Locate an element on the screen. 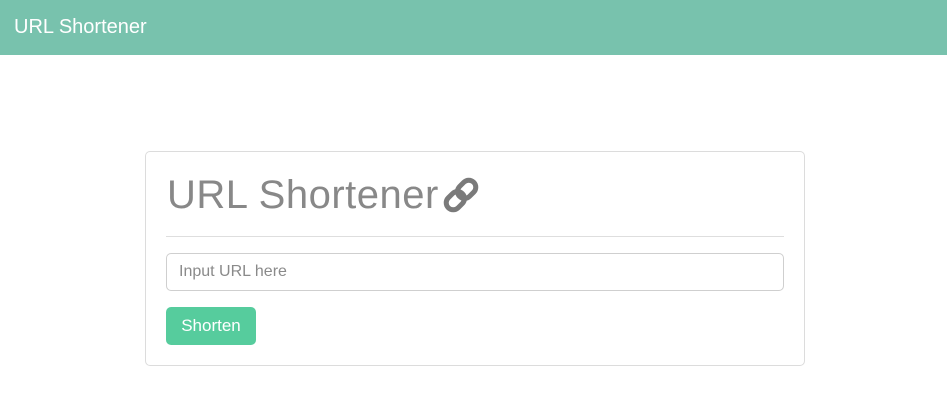 The height and width of the screenshot is (403, 947). top-navbar: URL Shortener is located at coordinates (473, 27).